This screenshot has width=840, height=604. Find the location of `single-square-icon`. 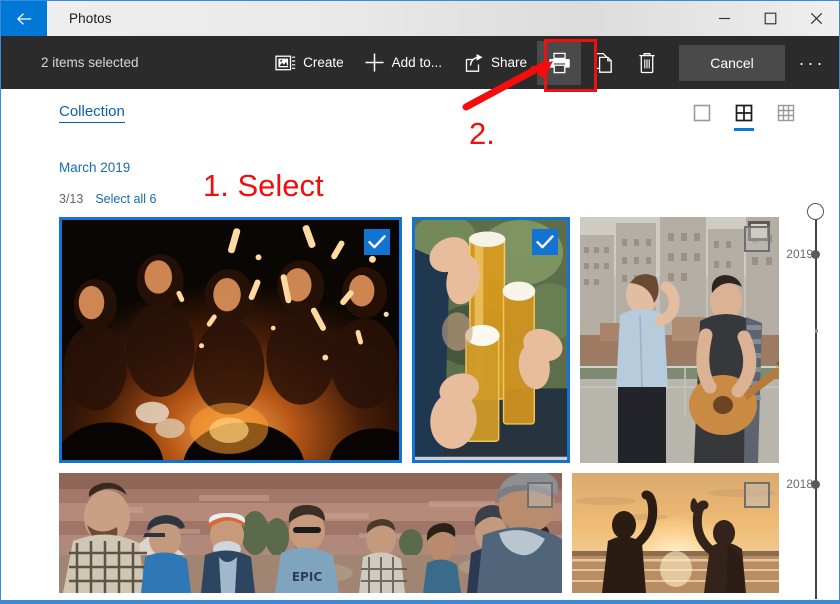

single-square-icon is located at coordinates (702, 113).